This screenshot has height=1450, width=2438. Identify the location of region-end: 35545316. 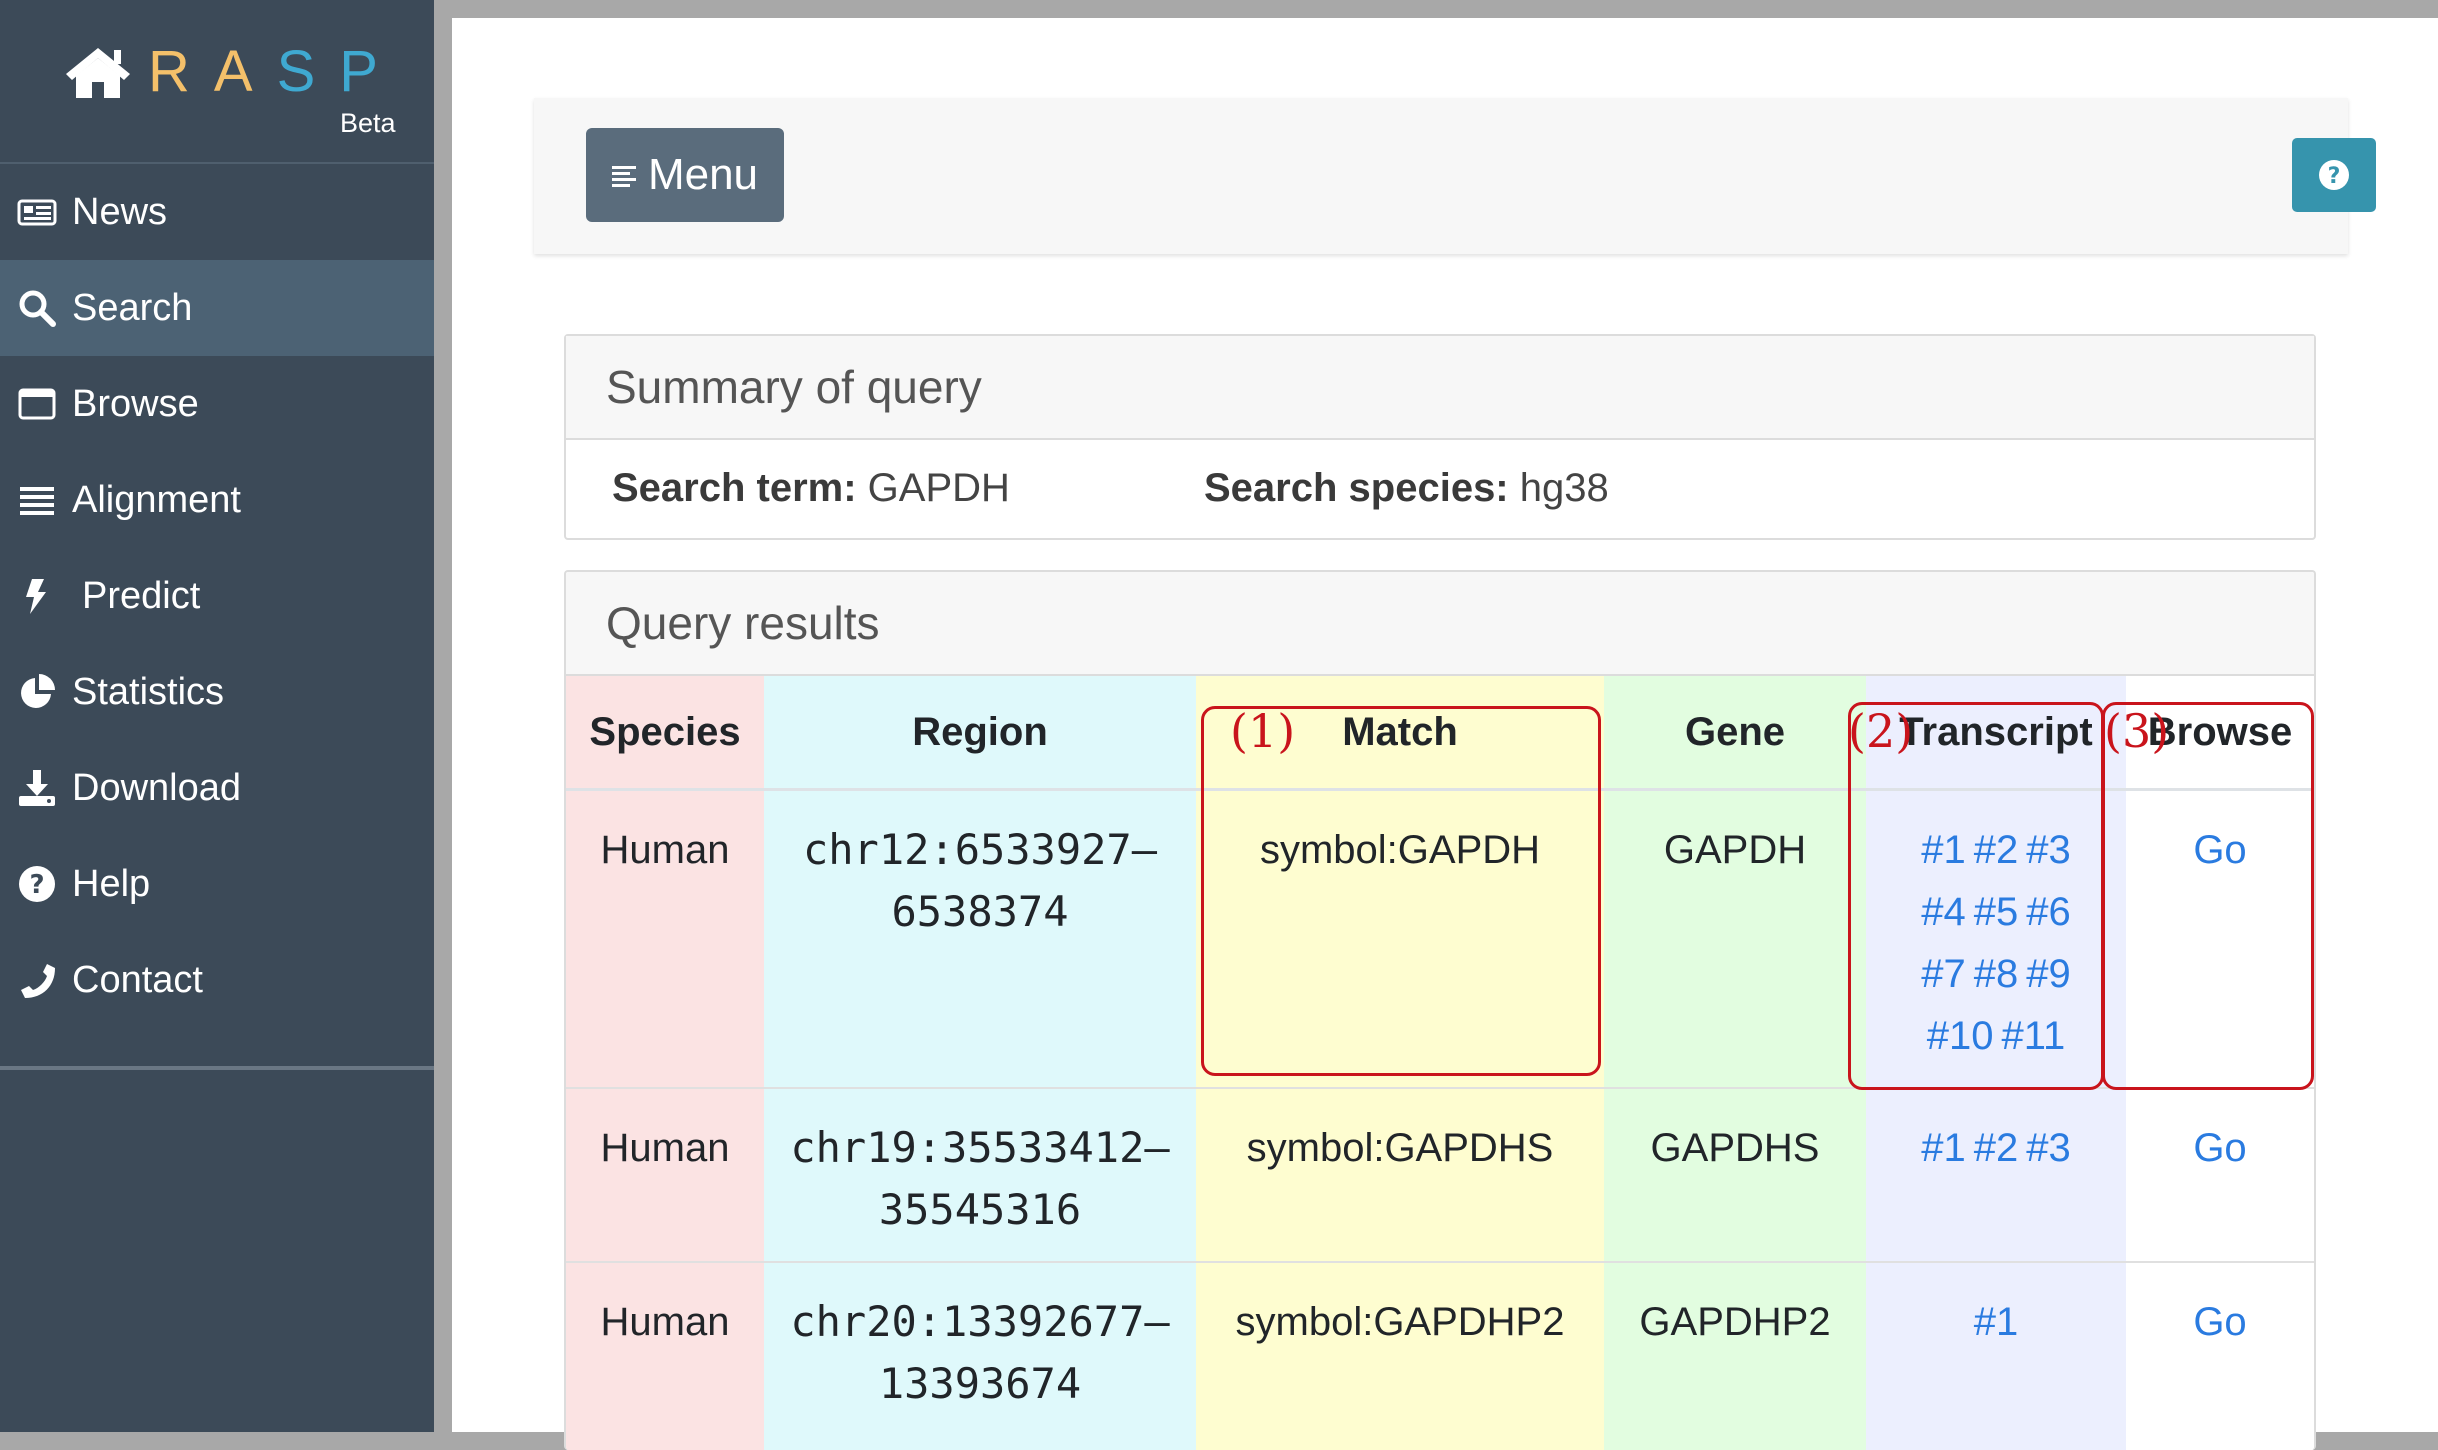
(980, 1210).